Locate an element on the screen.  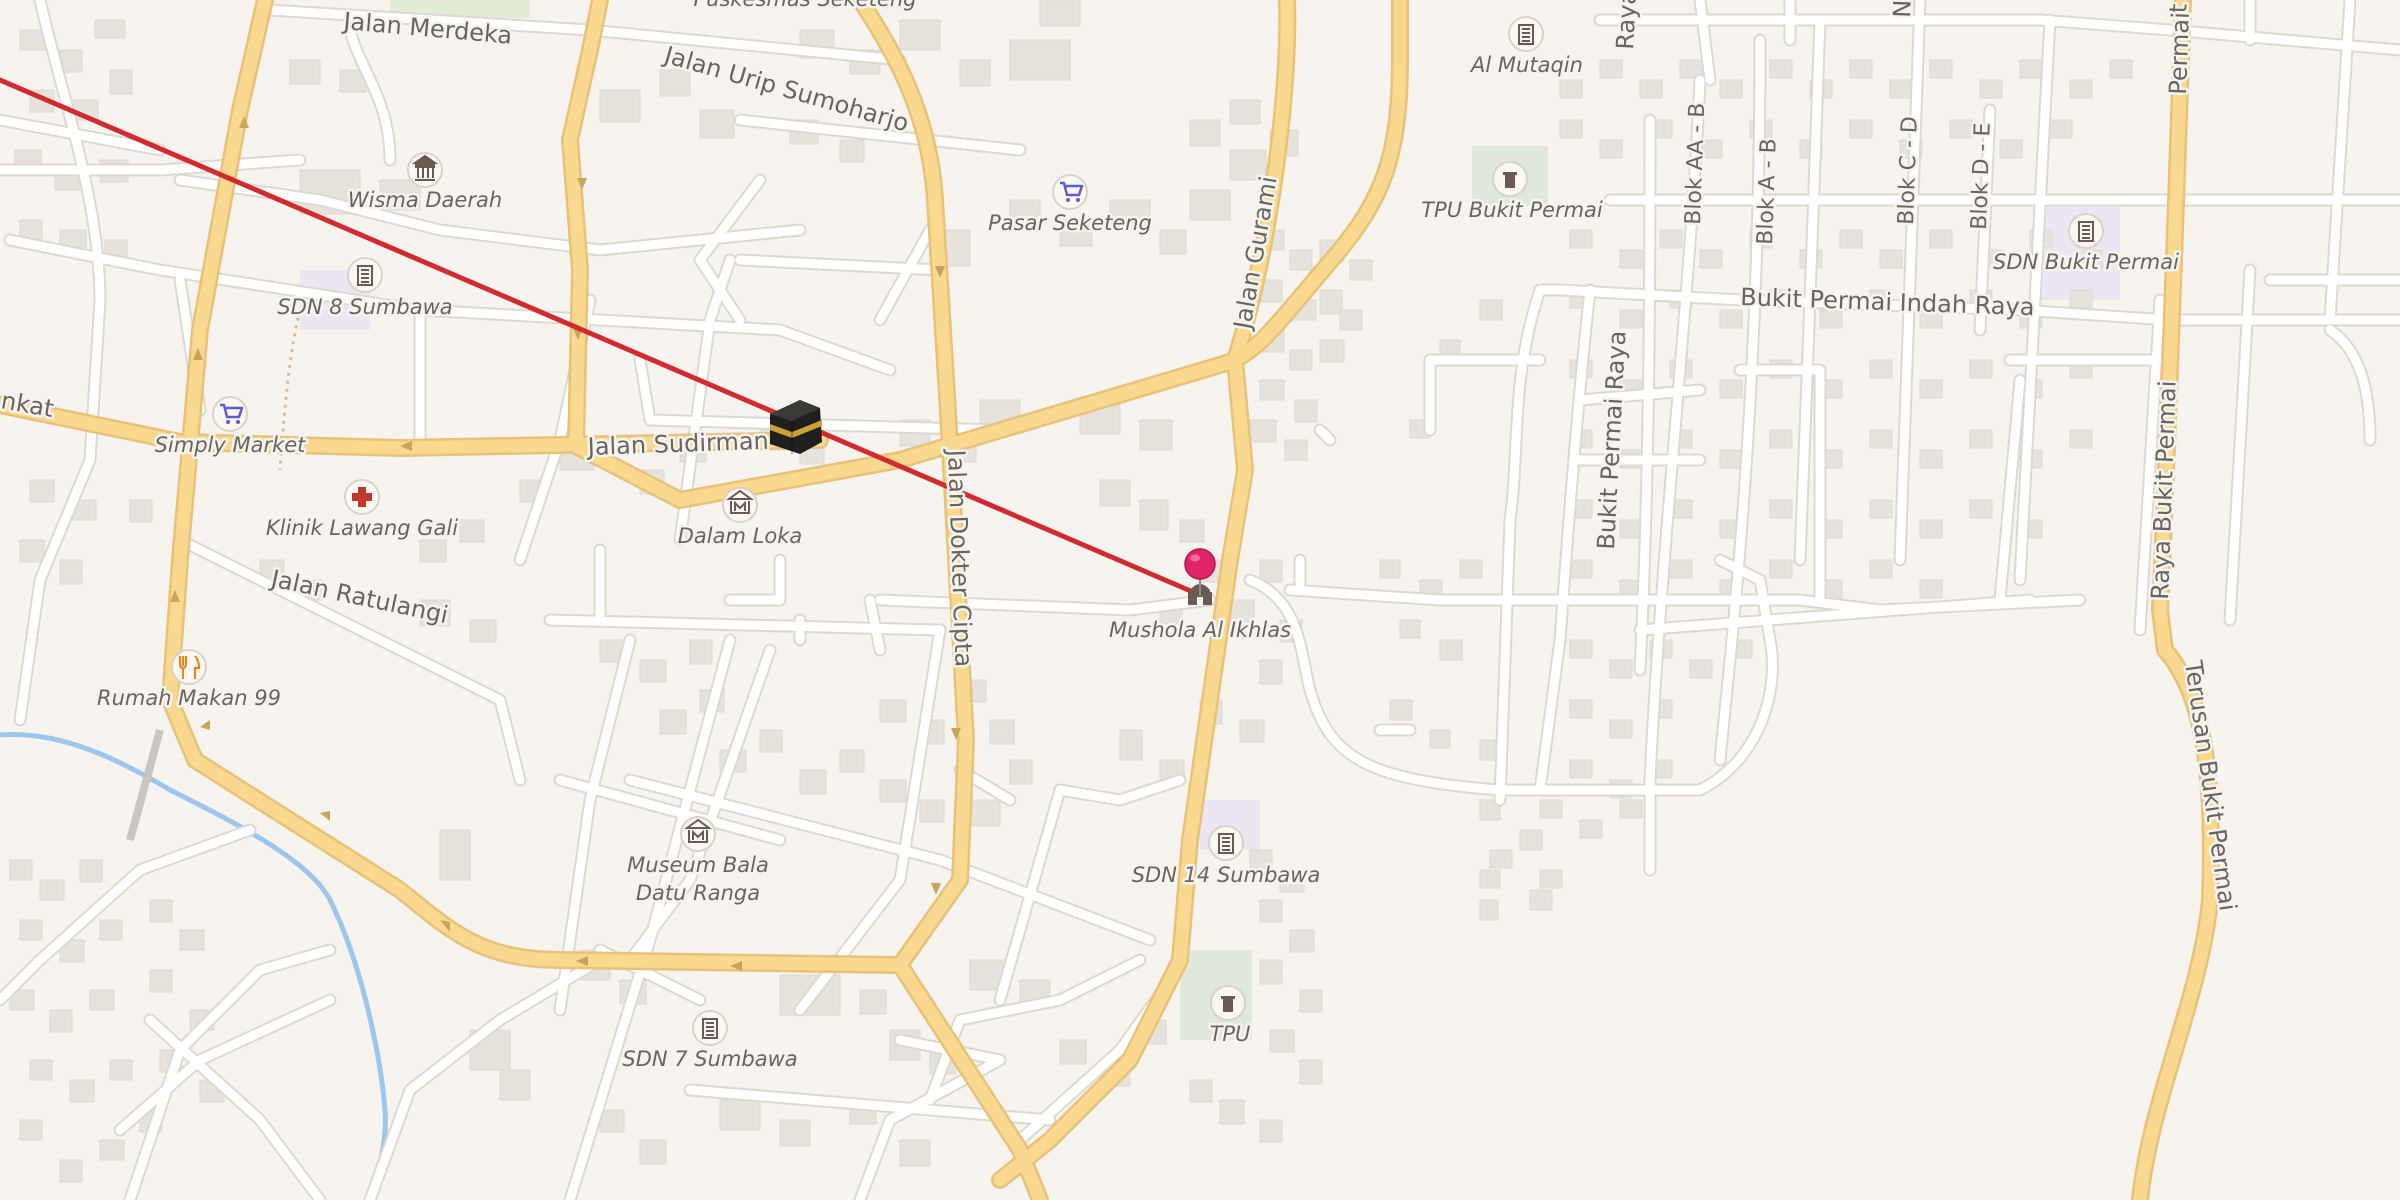
poi-label-rumah-makan: Rumah Makan 99 is located at coordinates (189, 698).